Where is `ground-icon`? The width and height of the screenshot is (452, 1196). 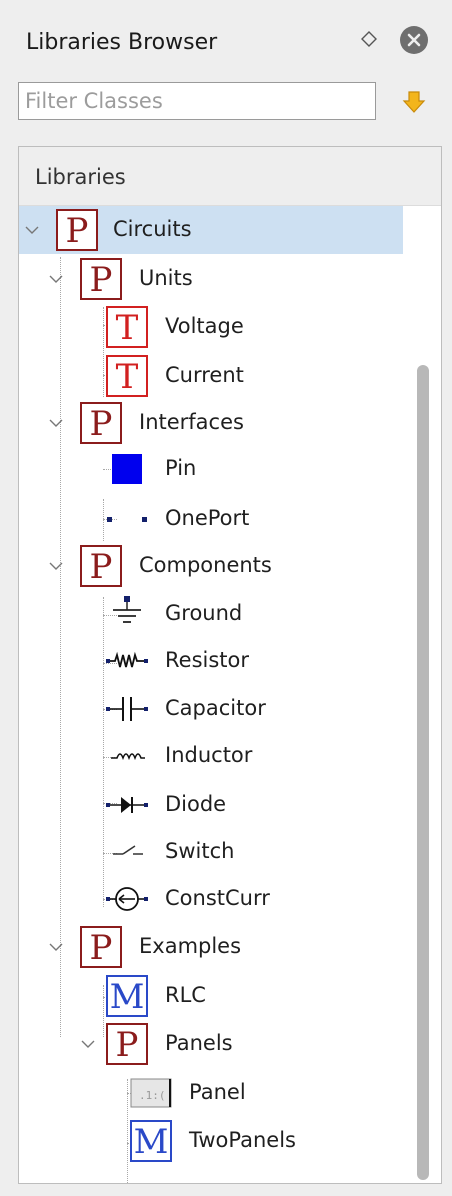 ground-icon is located at coordinates (127, 614).